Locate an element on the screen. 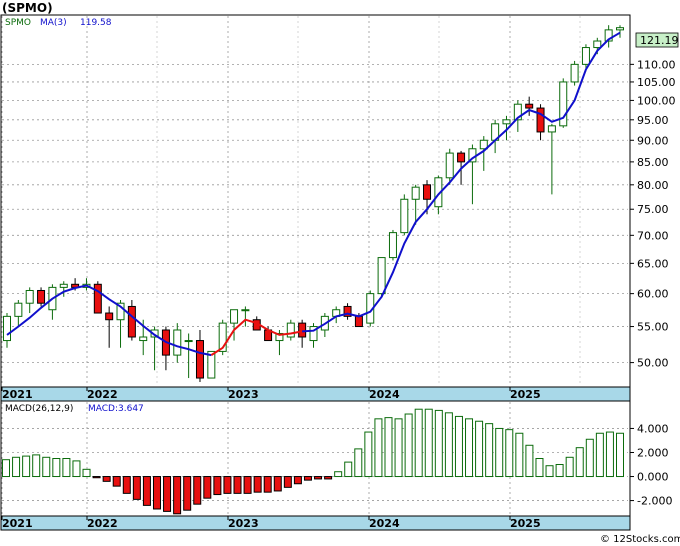 The image size is (680, 546). last-price-label: 121.19 is located at coordinates (659, 40).